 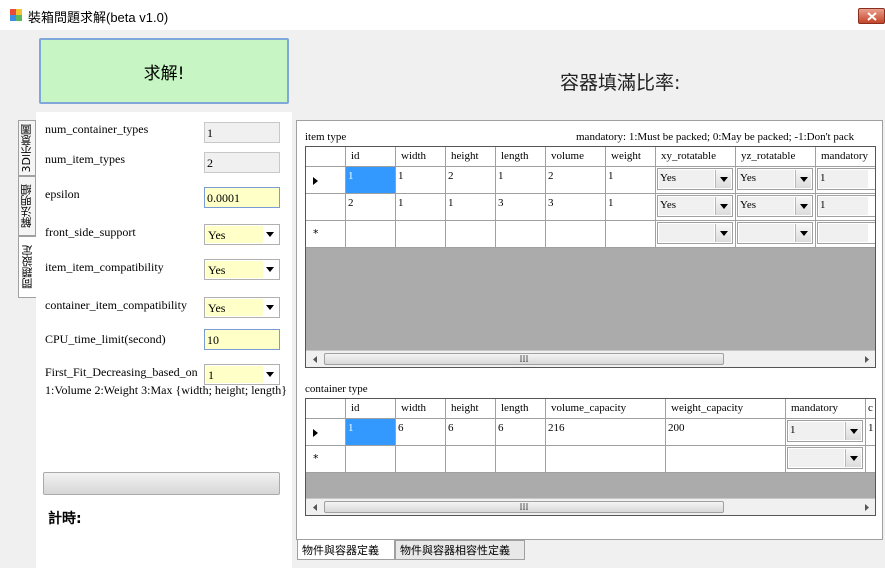 What do you see at coordinates (164, 71) in the screenshot?
I see `solve-button: 求解!` at bounding box center [164, 71].